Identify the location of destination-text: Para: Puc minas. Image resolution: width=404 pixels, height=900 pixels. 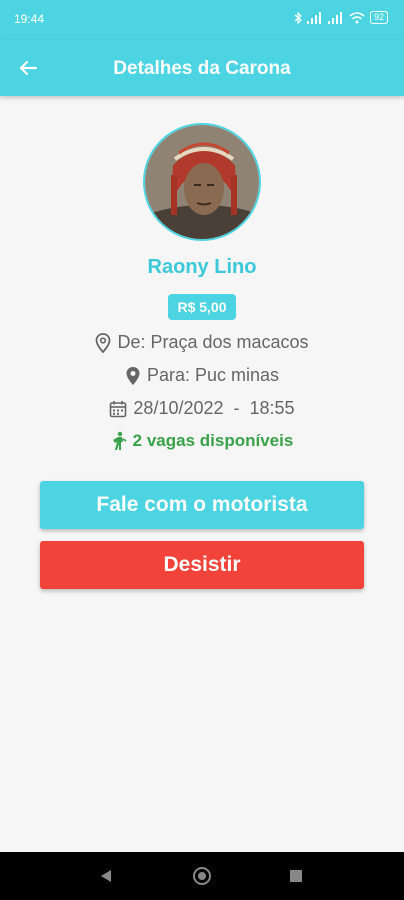
(213, 375).